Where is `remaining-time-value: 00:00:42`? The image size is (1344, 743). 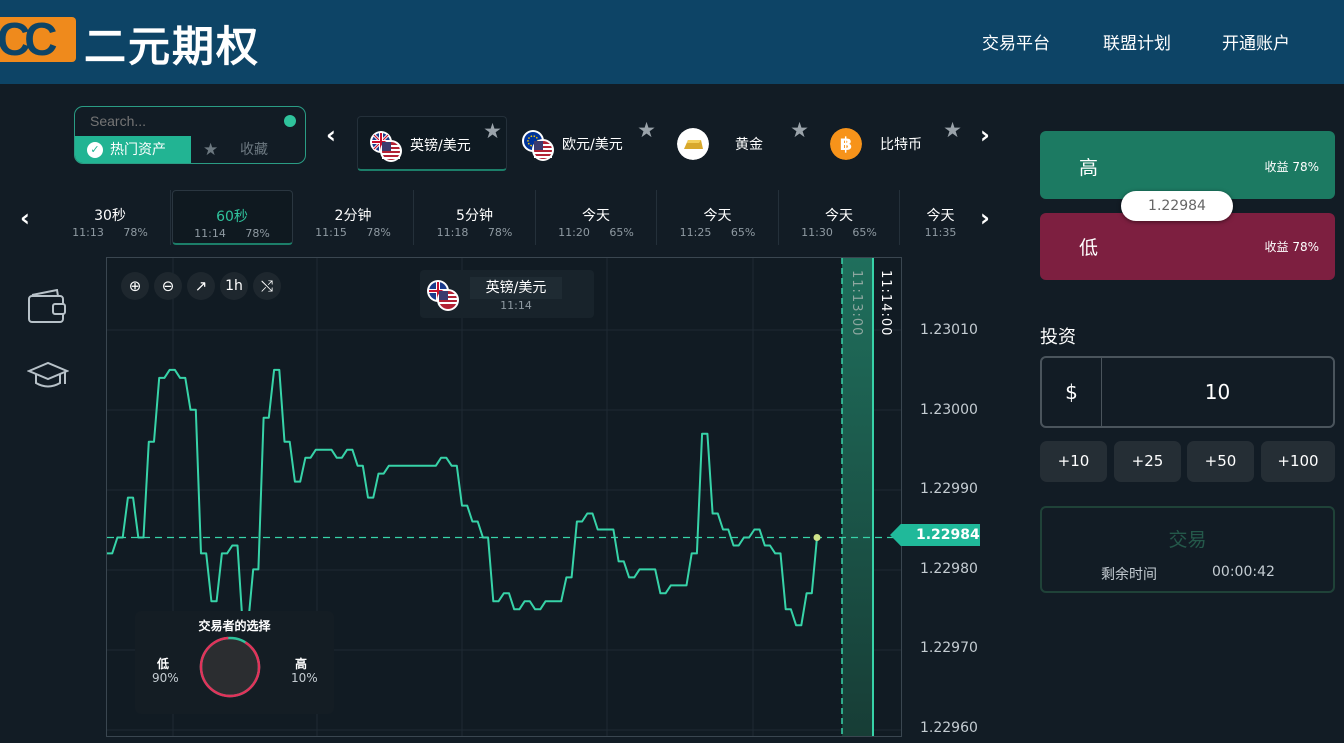
remaining-time-value: 00:00:42 is located at coordinates (1243, 572).